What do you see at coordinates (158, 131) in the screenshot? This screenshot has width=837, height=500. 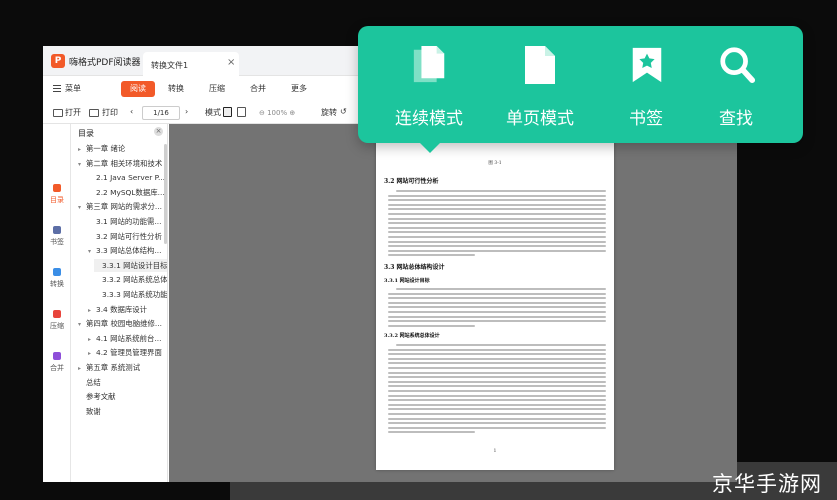 I see `toc-close-icon: ×` at bounding box center [158, 131].